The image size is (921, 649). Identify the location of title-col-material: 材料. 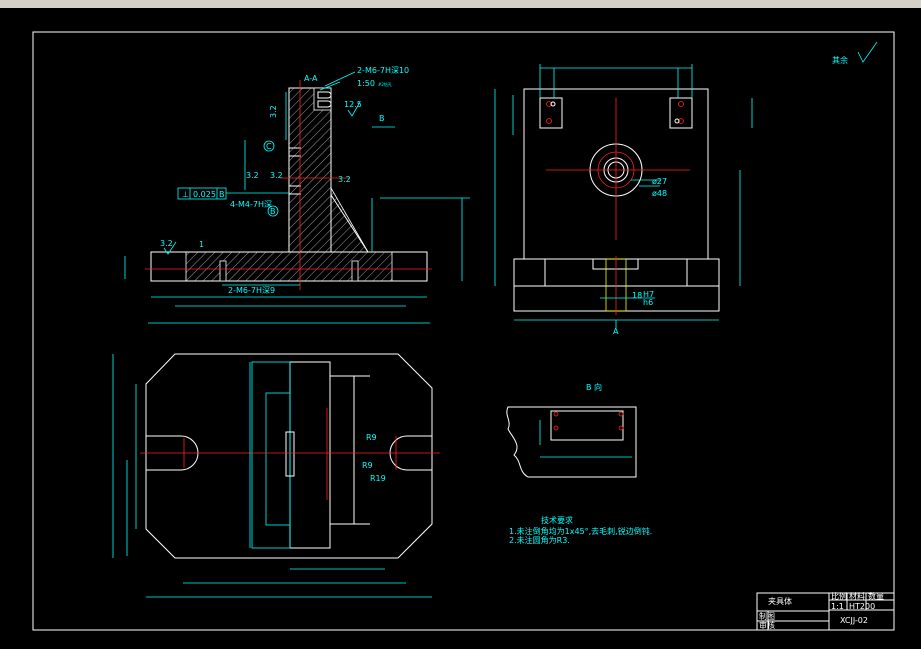
(857, 596).